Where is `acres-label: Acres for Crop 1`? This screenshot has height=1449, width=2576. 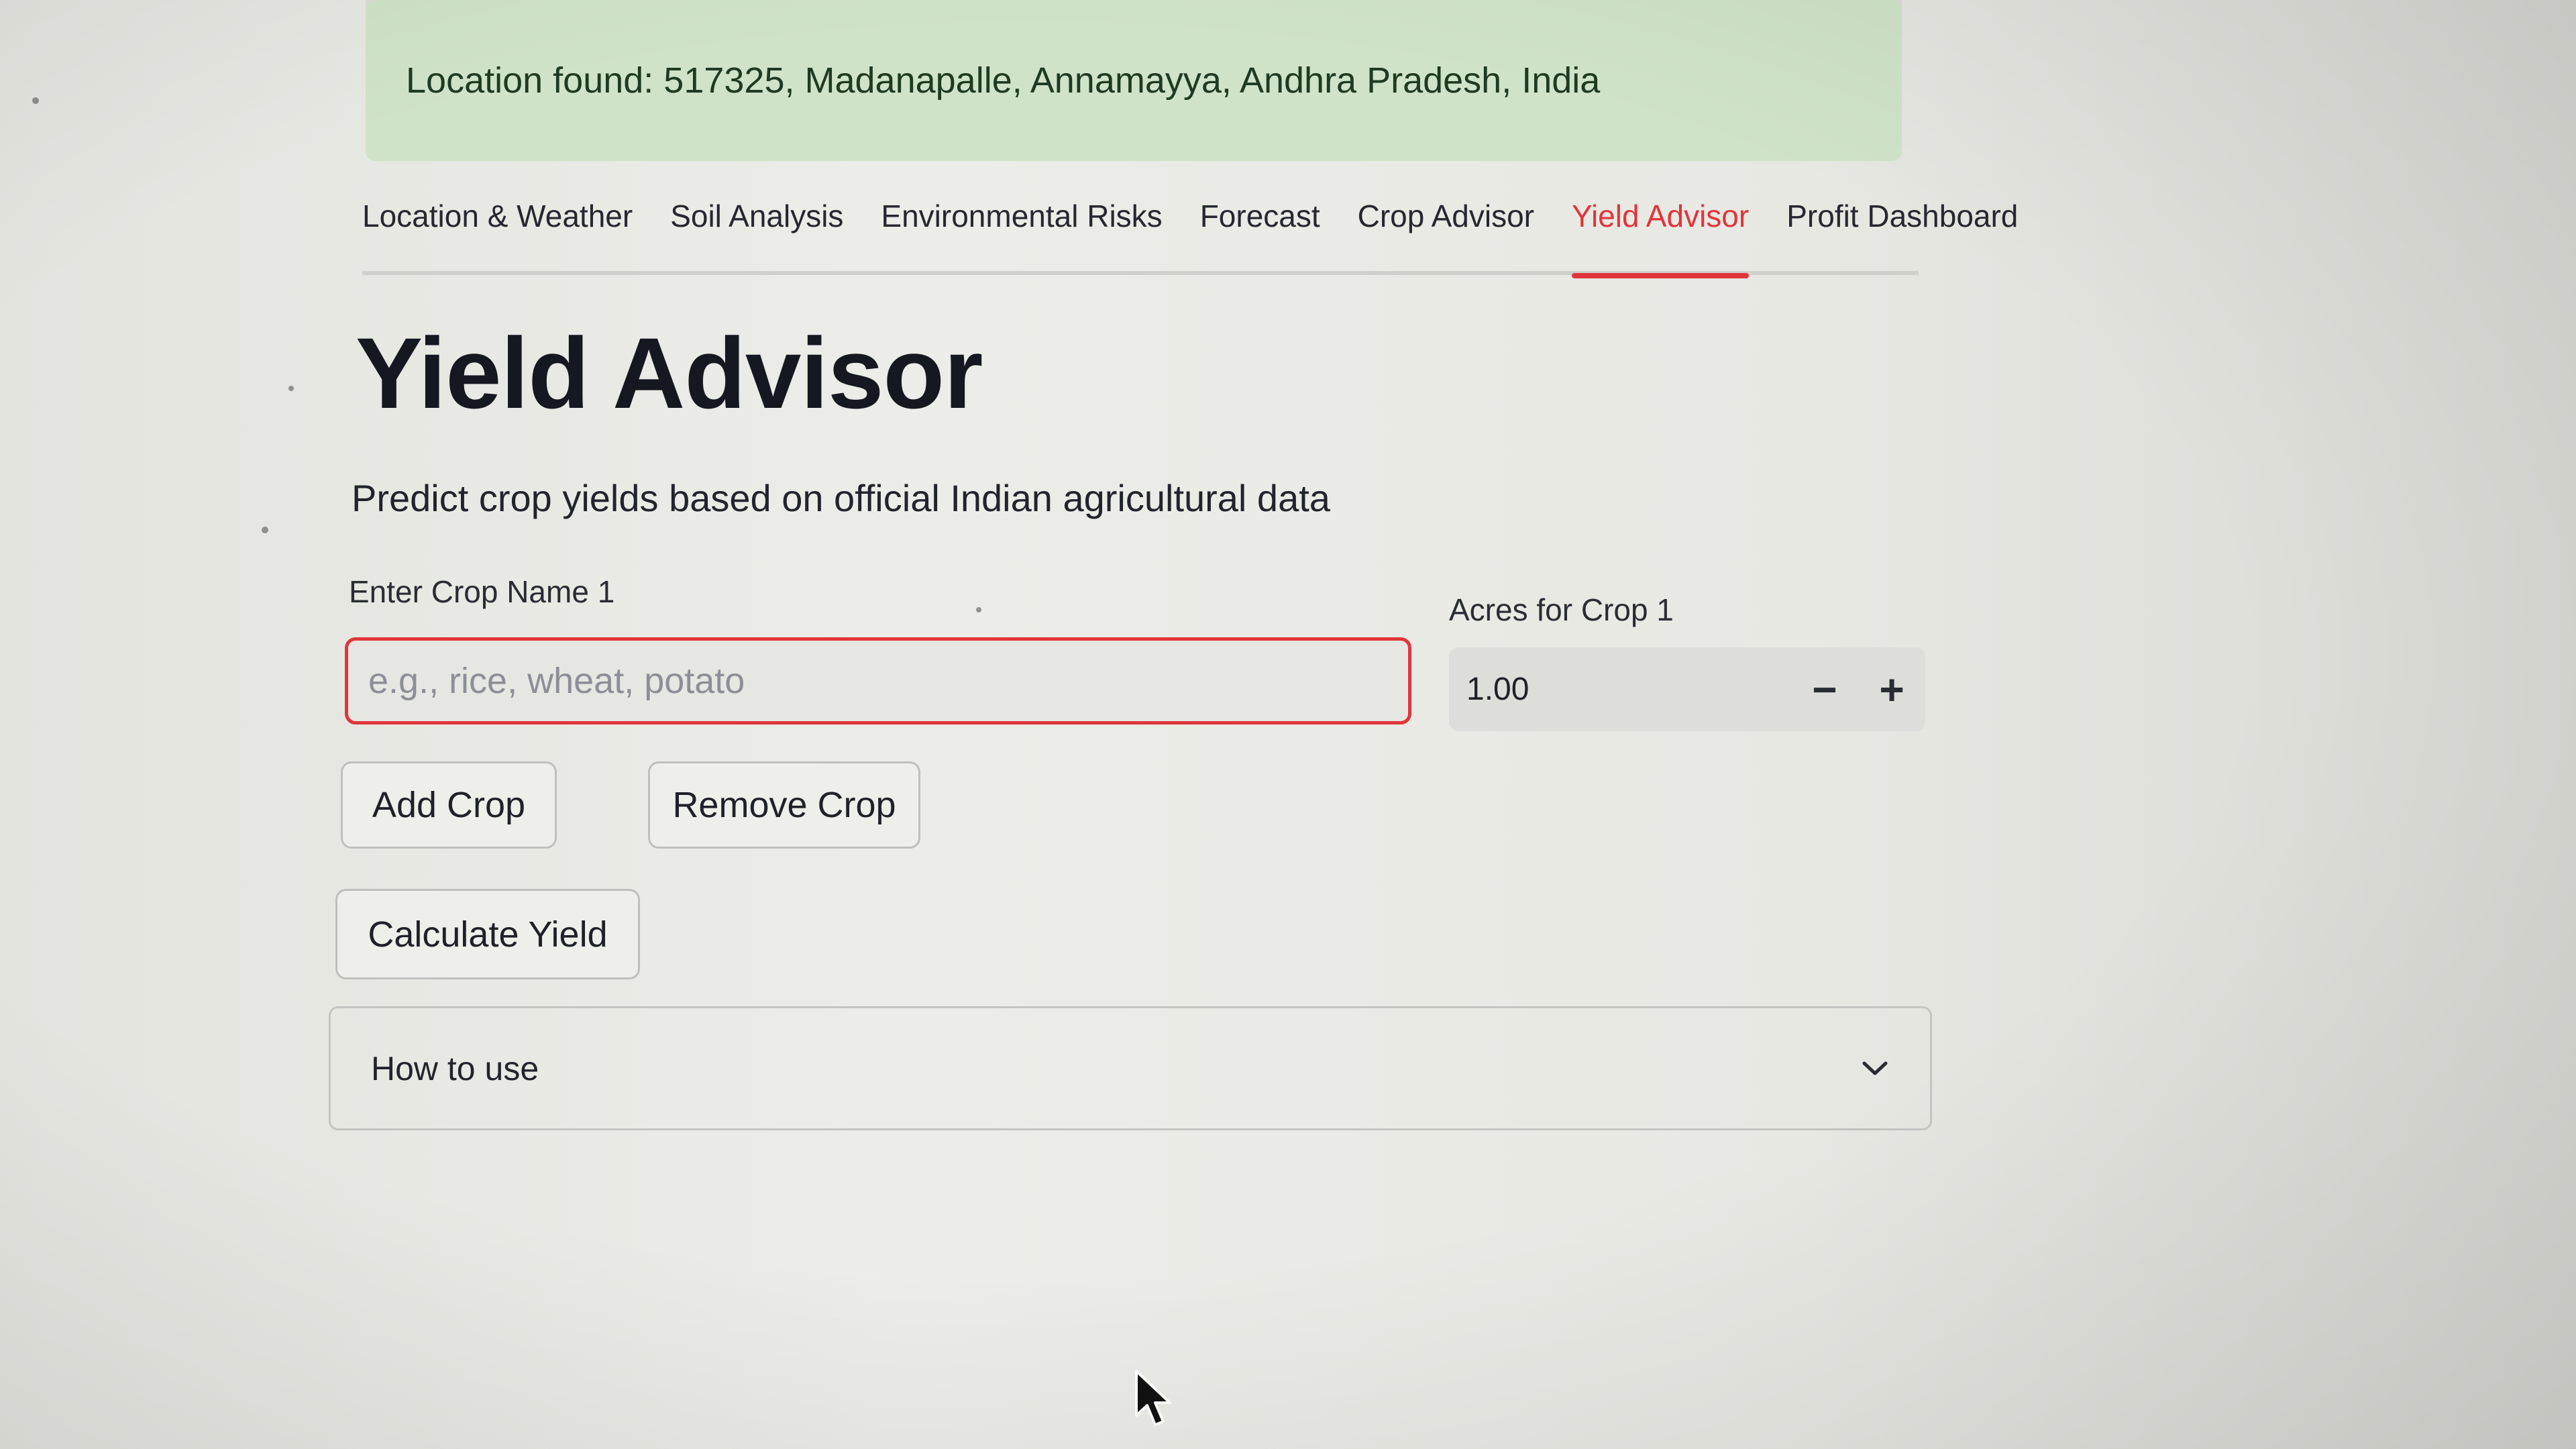 acres-label: Acres for Crop 1 is located at coordinates (1561, 609).